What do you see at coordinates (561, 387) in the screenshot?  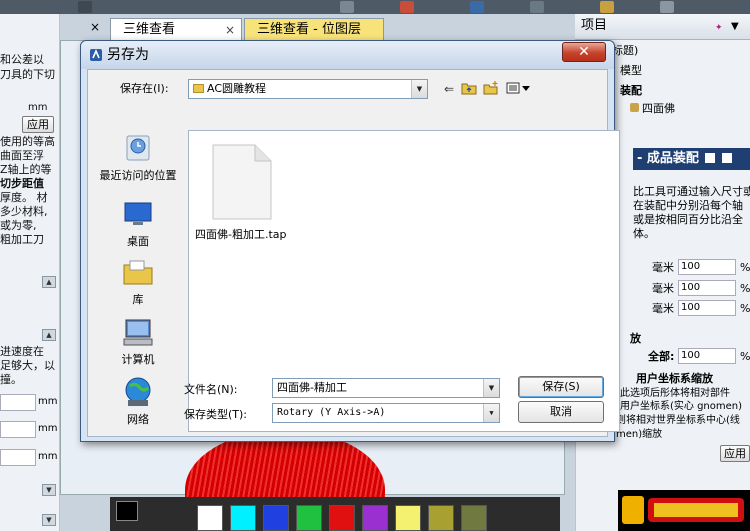 I see `save-button: 保存(S)` at bounding box center [561, 387].